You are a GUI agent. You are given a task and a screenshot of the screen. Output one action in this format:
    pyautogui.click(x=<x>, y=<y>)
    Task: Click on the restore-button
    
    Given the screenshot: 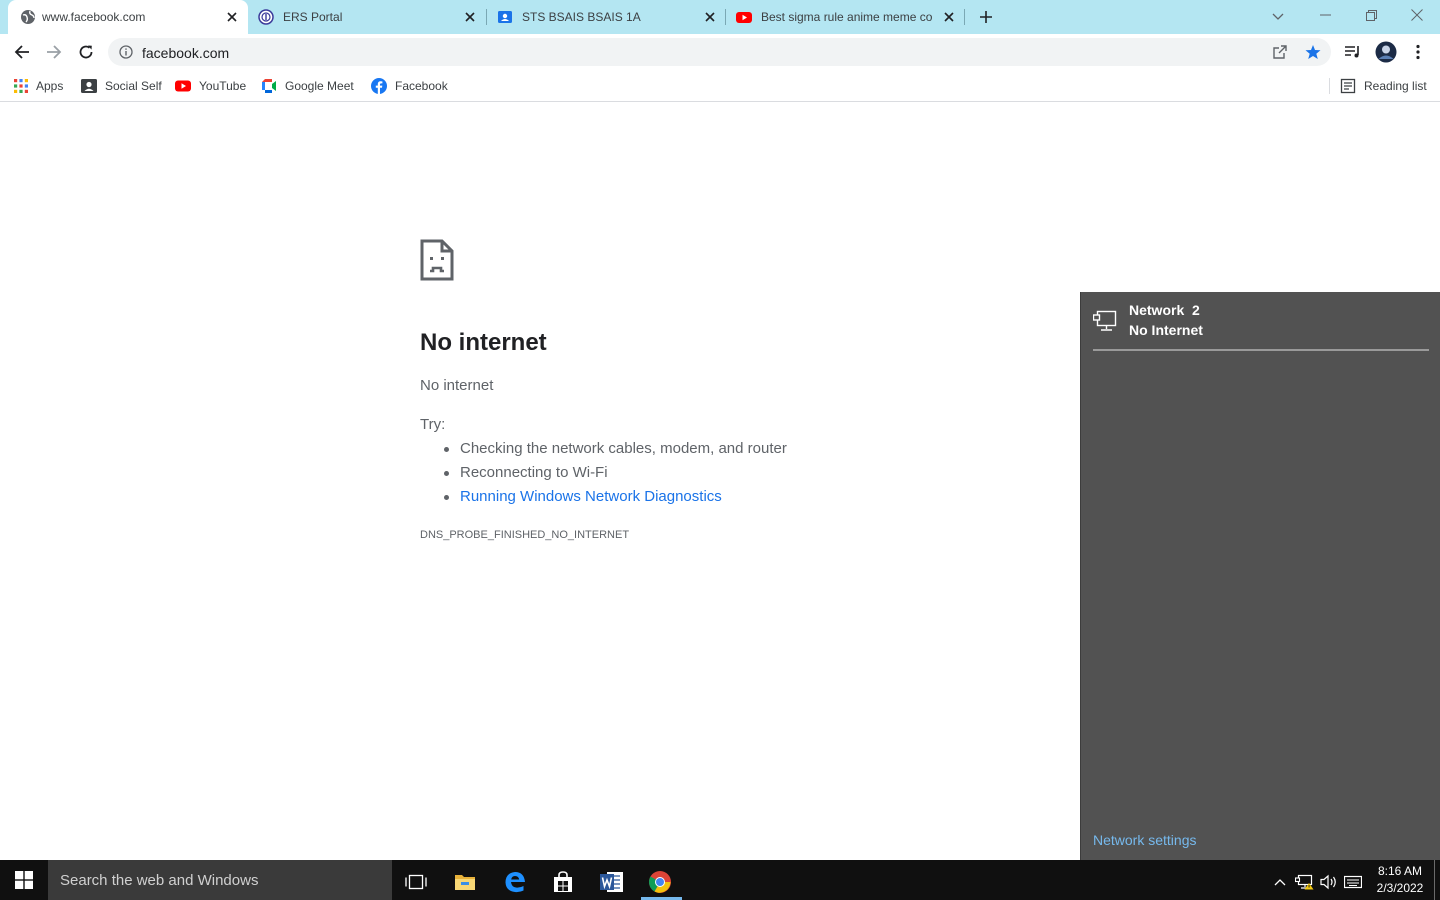 What is the action you would take?
    pyautogui.click(x=1371, y=15)
    